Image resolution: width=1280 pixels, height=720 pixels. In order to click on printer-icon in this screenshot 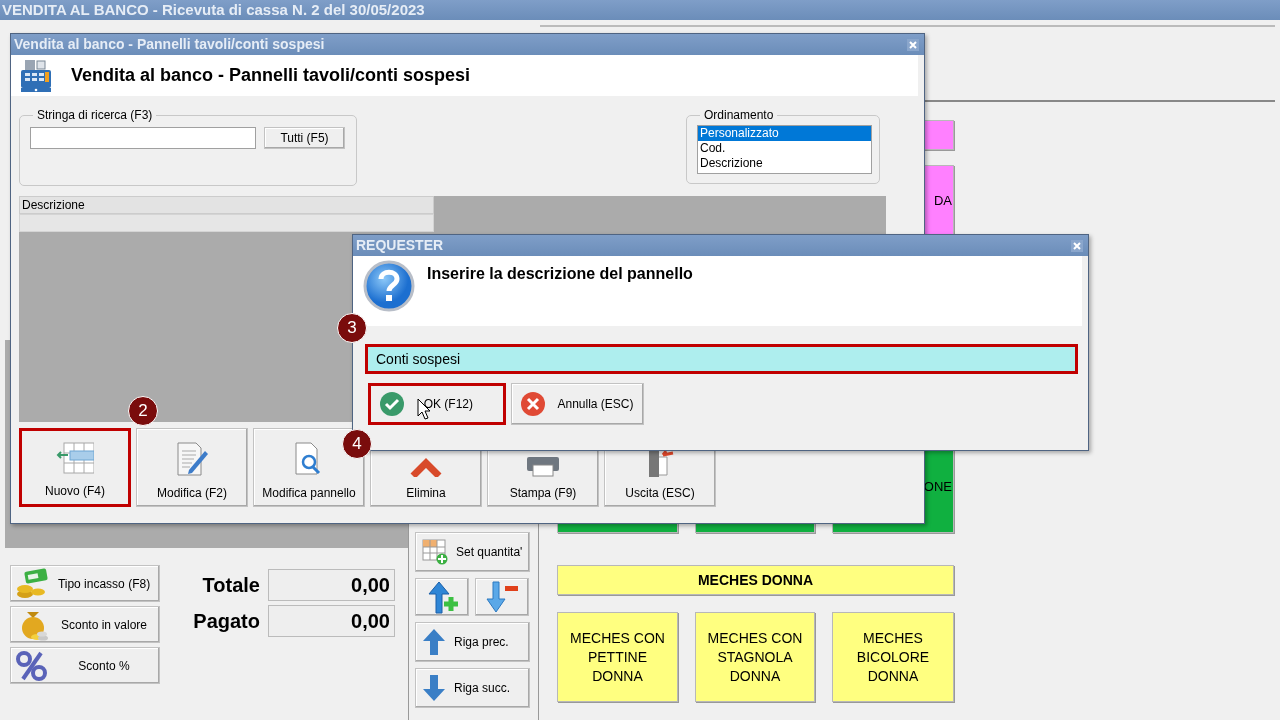, I will do `click(543, 467)`.